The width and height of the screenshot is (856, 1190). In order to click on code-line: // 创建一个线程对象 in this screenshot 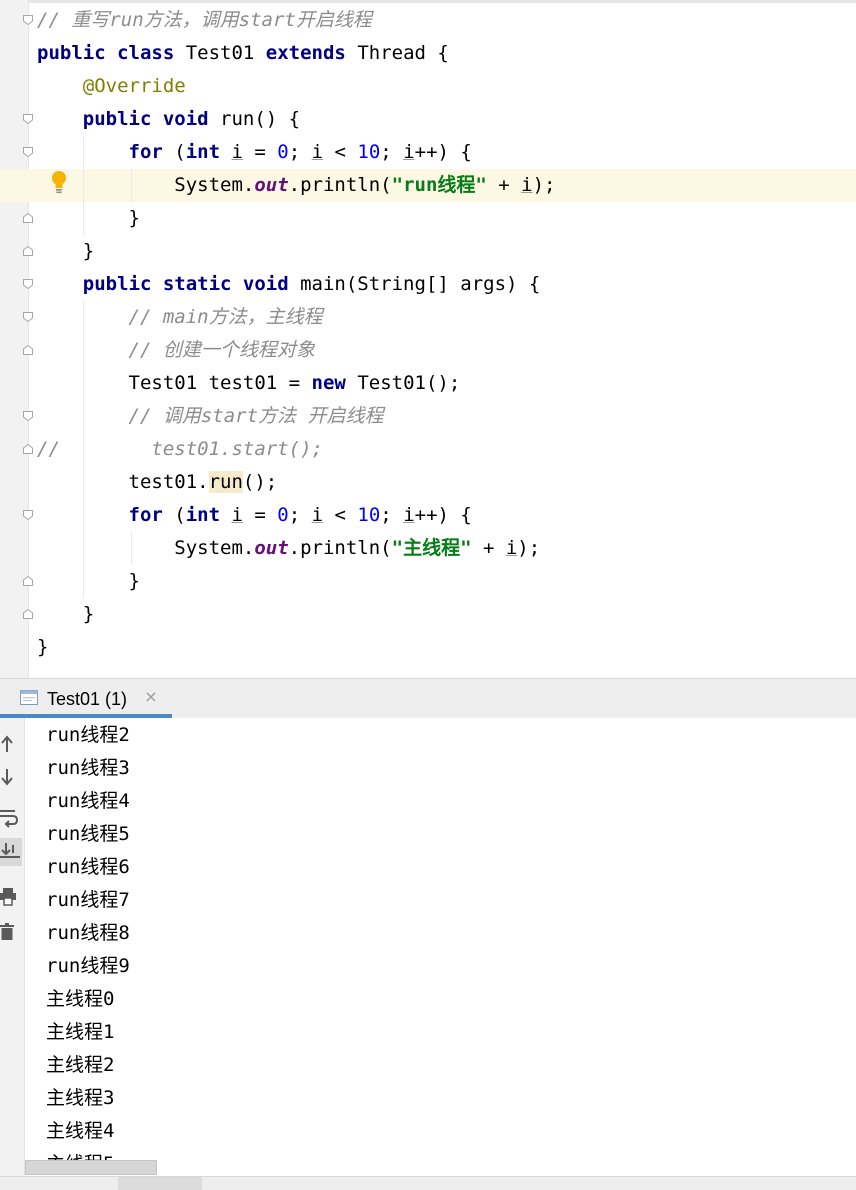, I will do `click(176, 350)`.